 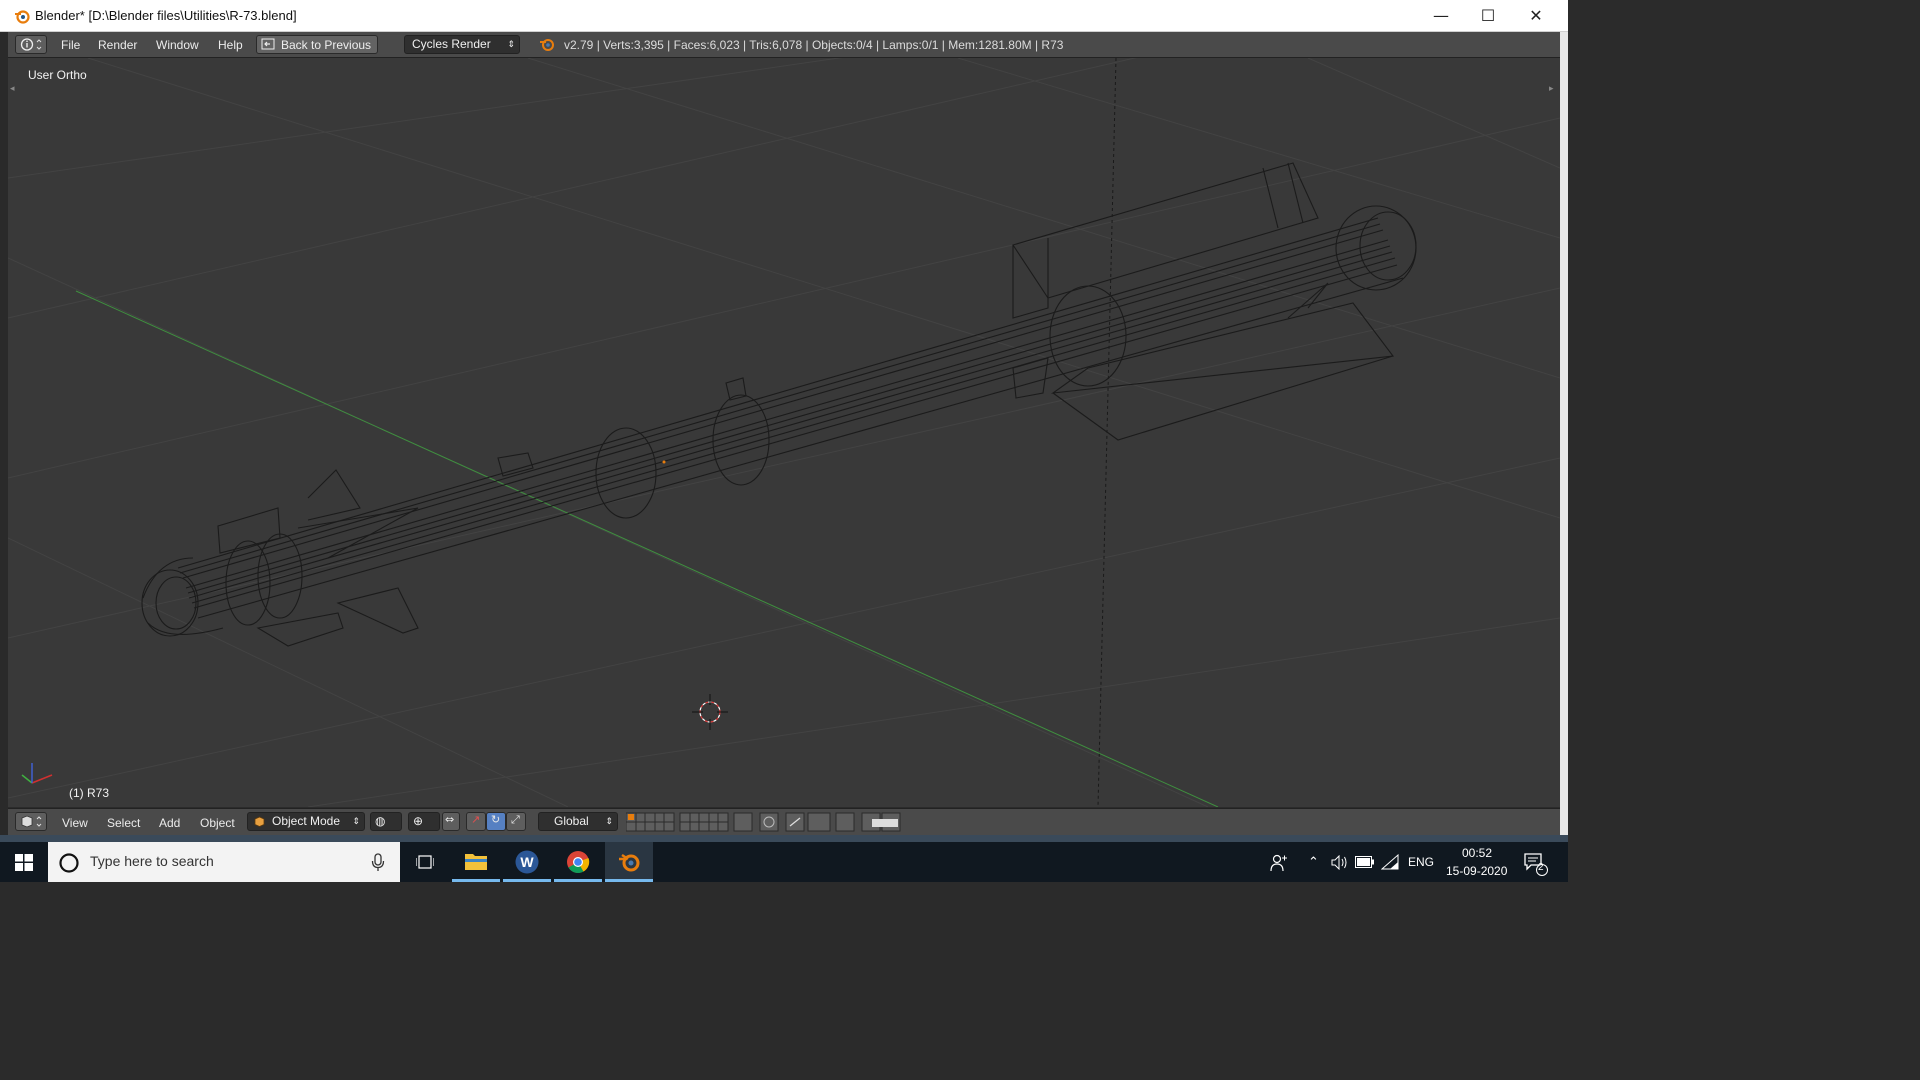 I want to click on wifi-icon, so click(x=1390, y=862).